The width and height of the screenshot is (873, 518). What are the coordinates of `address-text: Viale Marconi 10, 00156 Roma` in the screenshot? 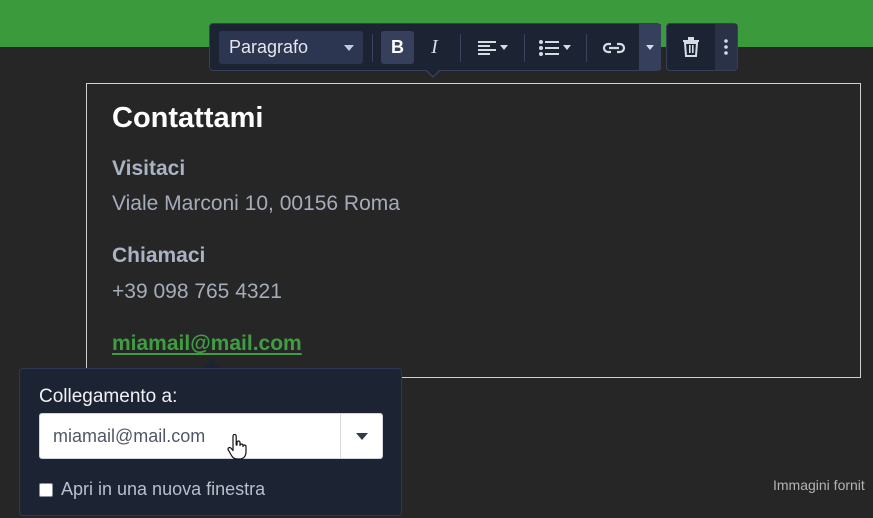 It's located at (256, 203).